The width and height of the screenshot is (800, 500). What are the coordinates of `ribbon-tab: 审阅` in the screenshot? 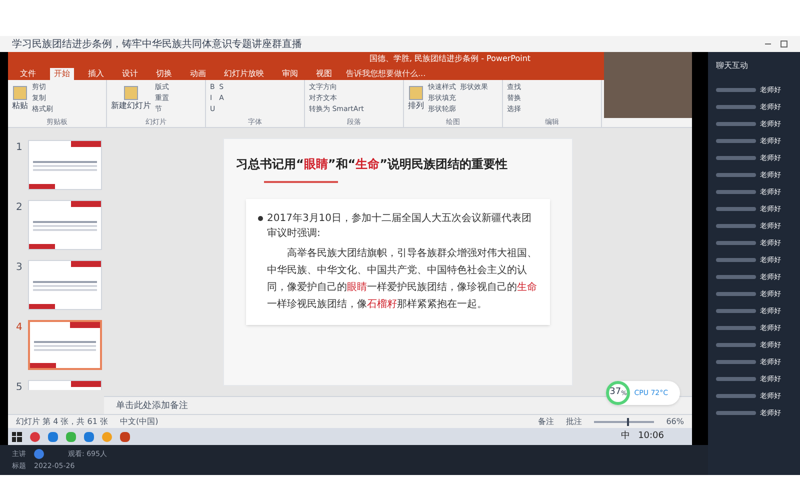 It's located at (290, 74).